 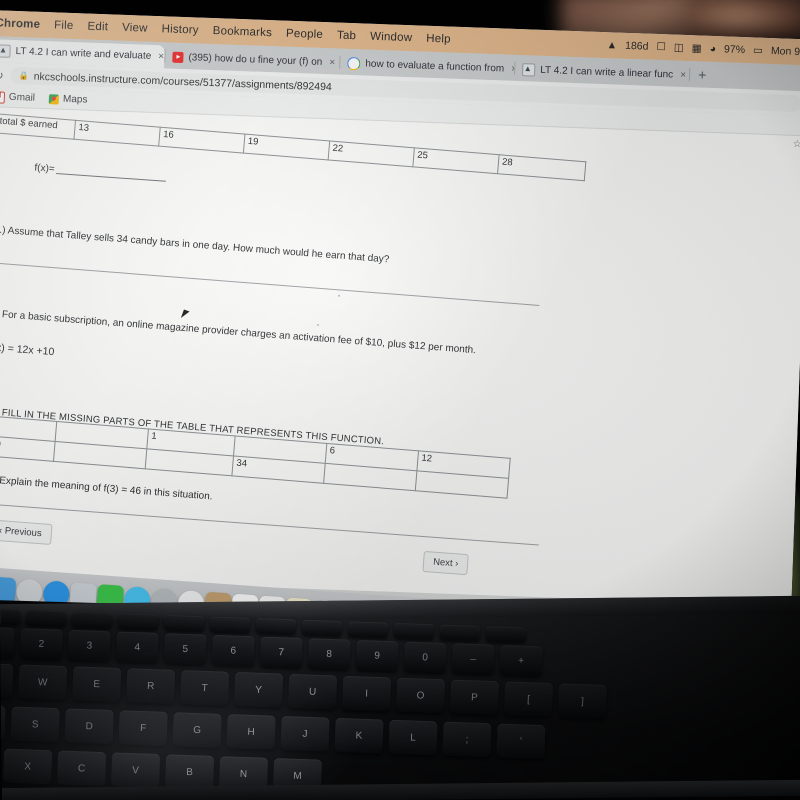 I want to click on paper-speck, so click(x=317, y=325).